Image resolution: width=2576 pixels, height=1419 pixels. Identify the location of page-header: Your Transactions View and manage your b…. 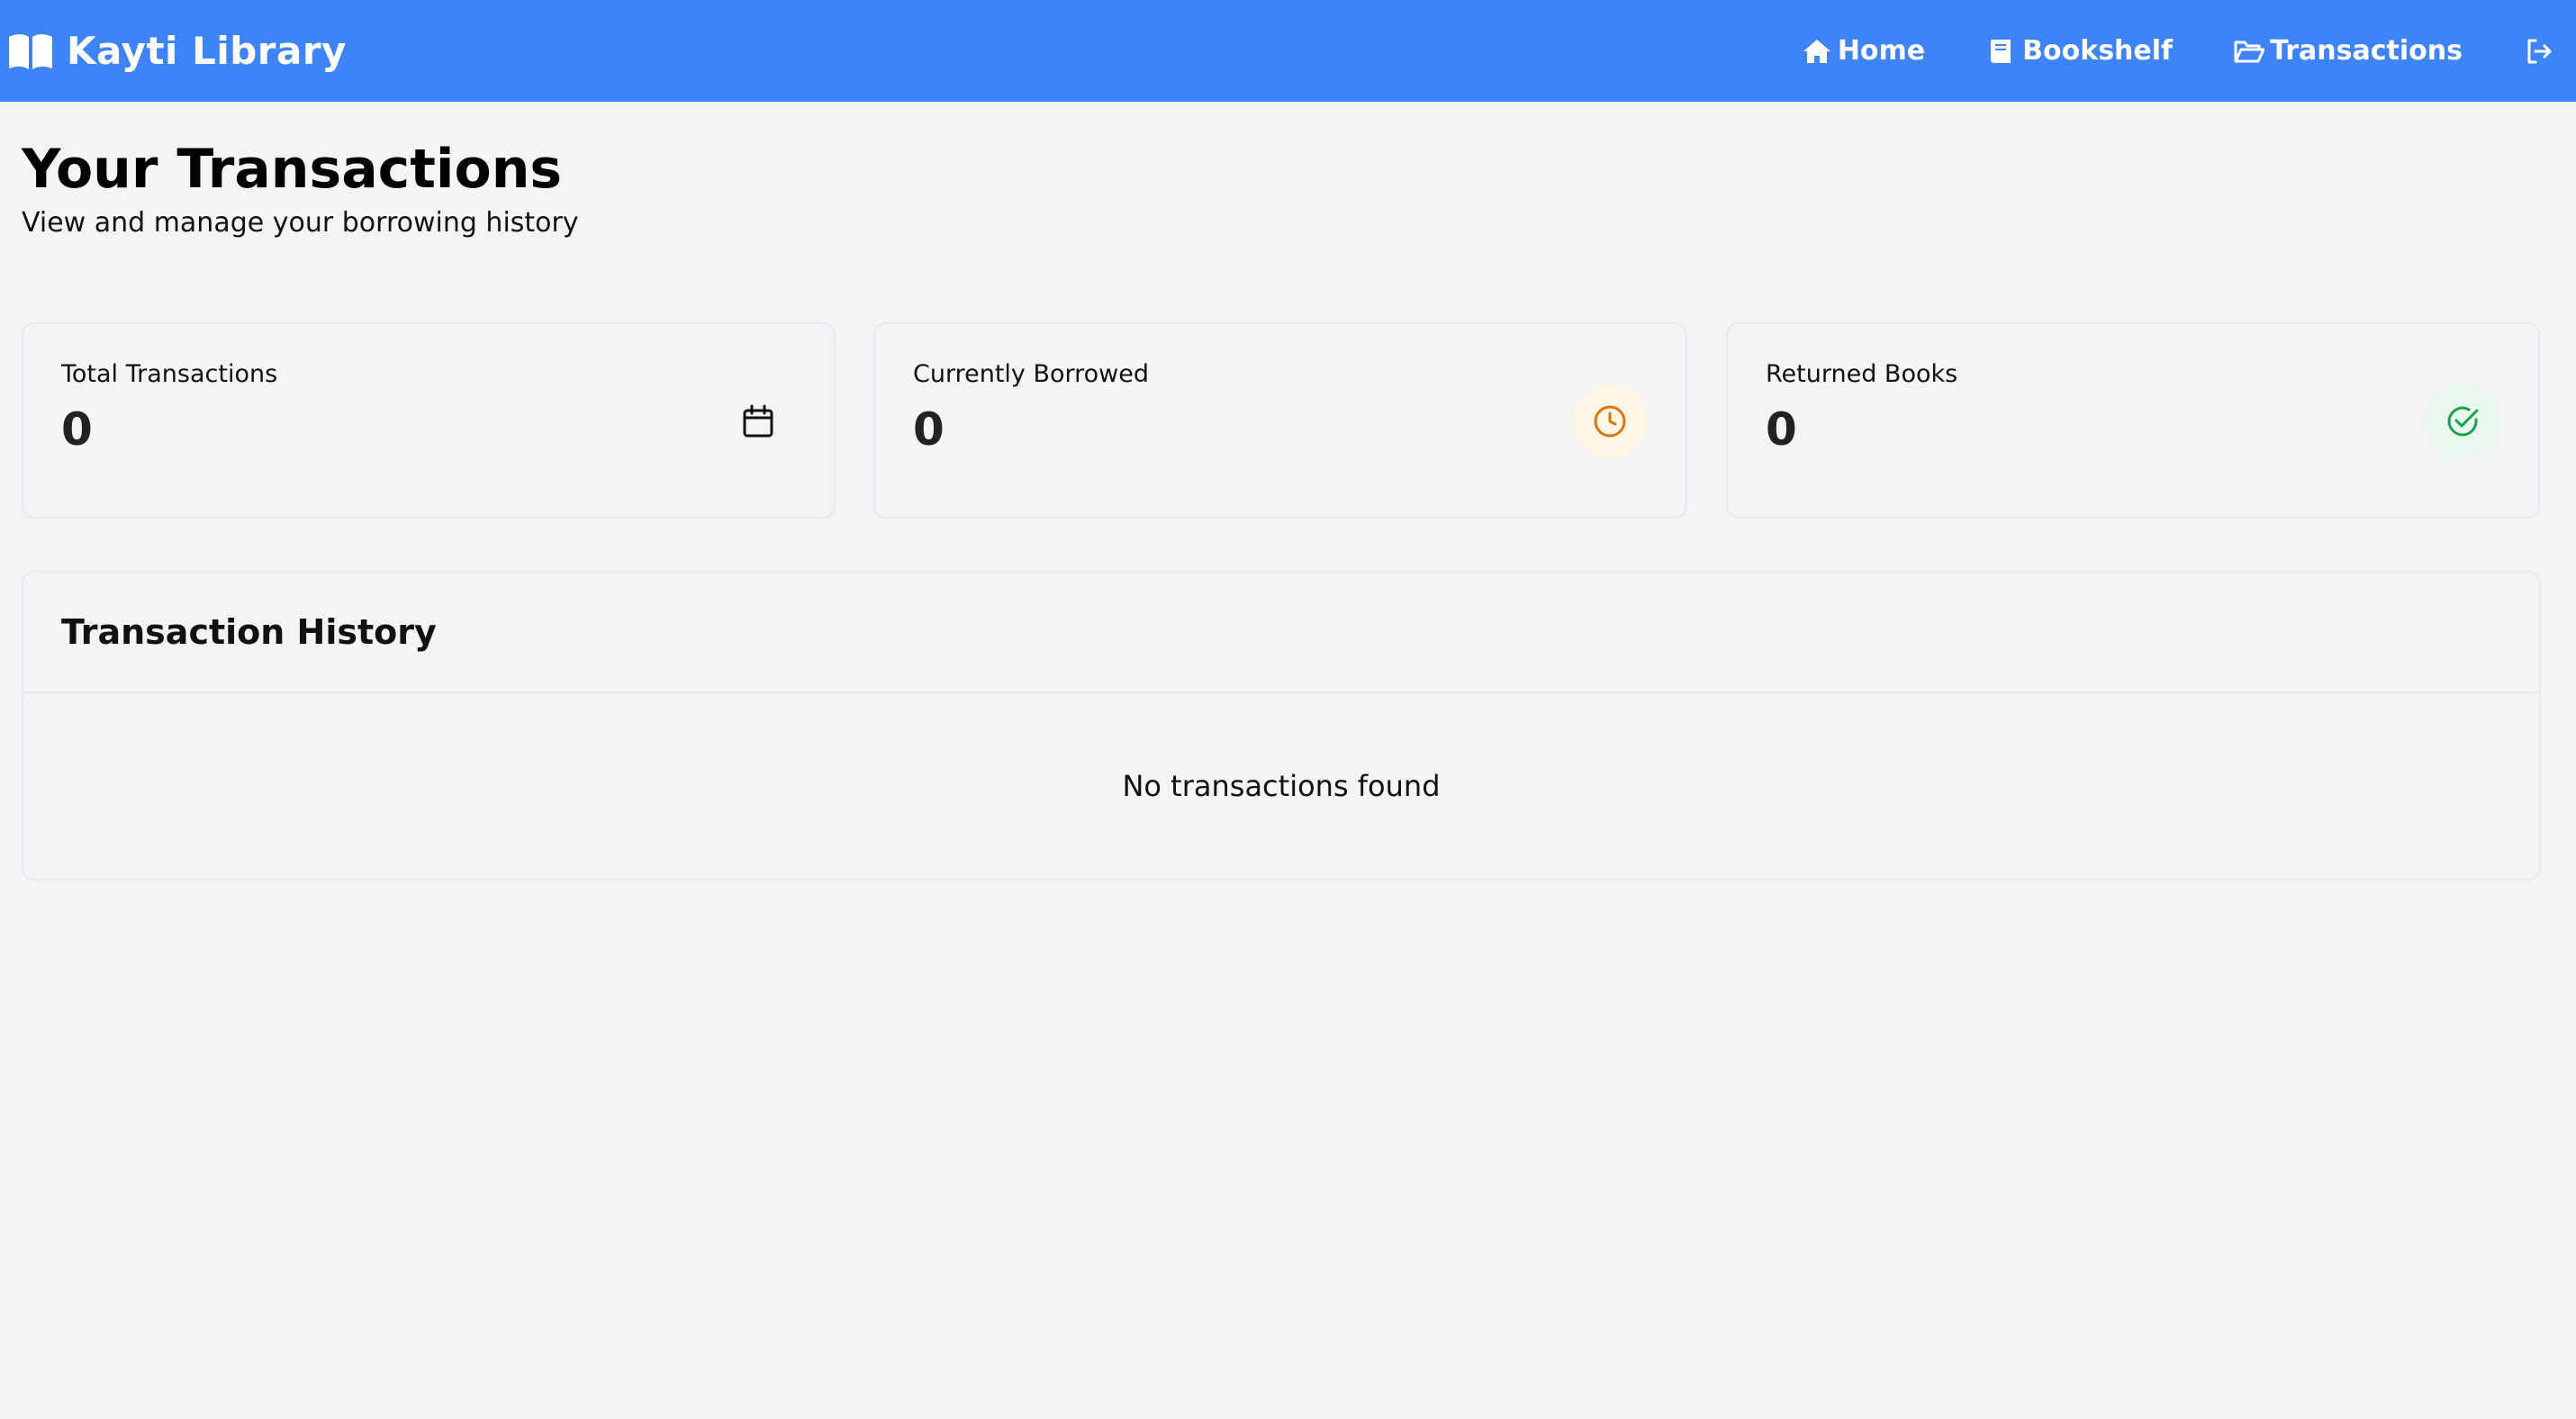
(300, 187).